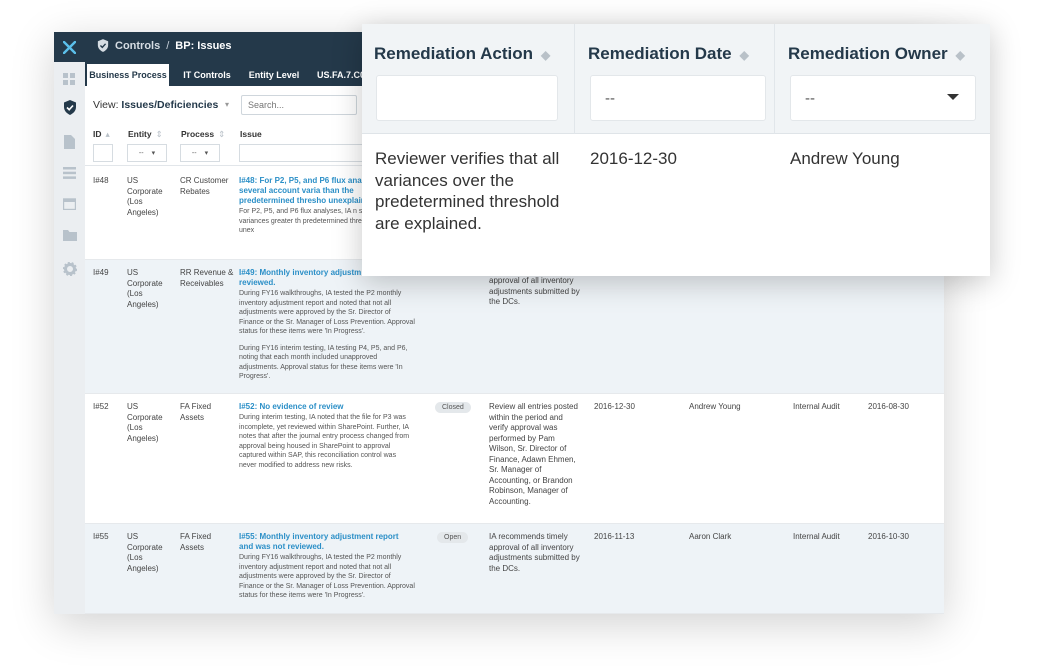  Describe the element at coordinates (170, 105) in the screenshot. I see `view-value: Issues/Deficiencies` at that location.